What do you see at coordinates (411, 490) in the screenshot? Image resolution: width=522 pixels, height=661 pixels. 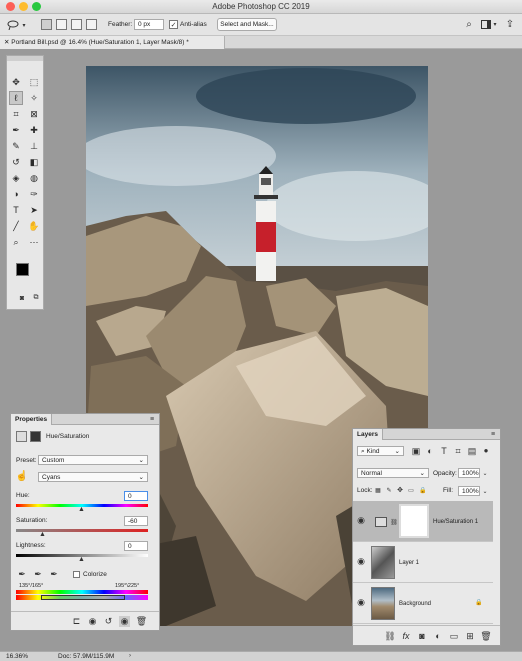 I see `lock-artboard-icon: ▭` at bounding box center [411, 490].